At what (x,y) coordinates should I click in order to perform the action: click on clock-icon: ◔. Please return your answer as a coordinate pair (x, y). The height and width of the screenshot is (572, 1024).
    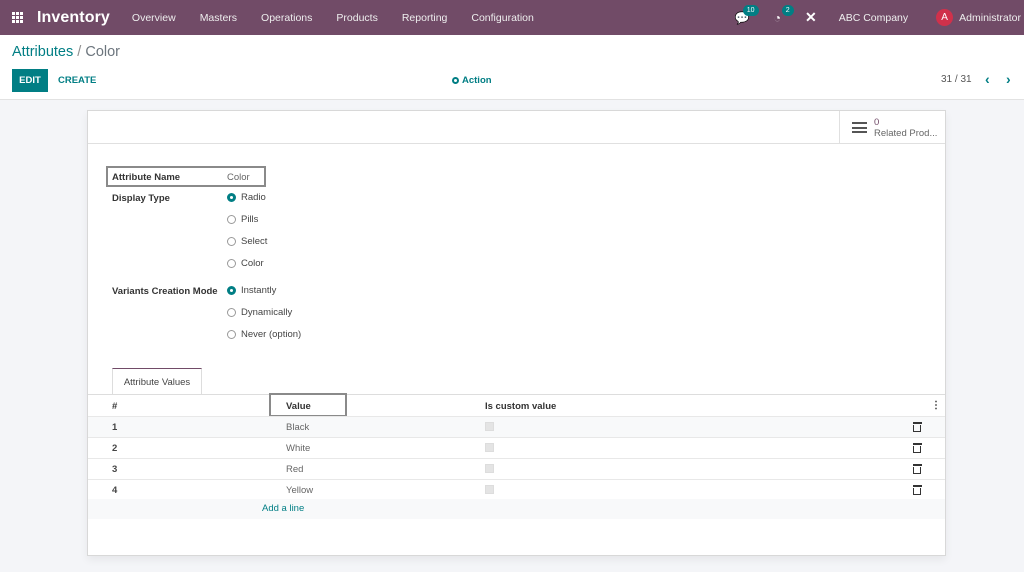
    Looking at the image, I should click on (777, 17).